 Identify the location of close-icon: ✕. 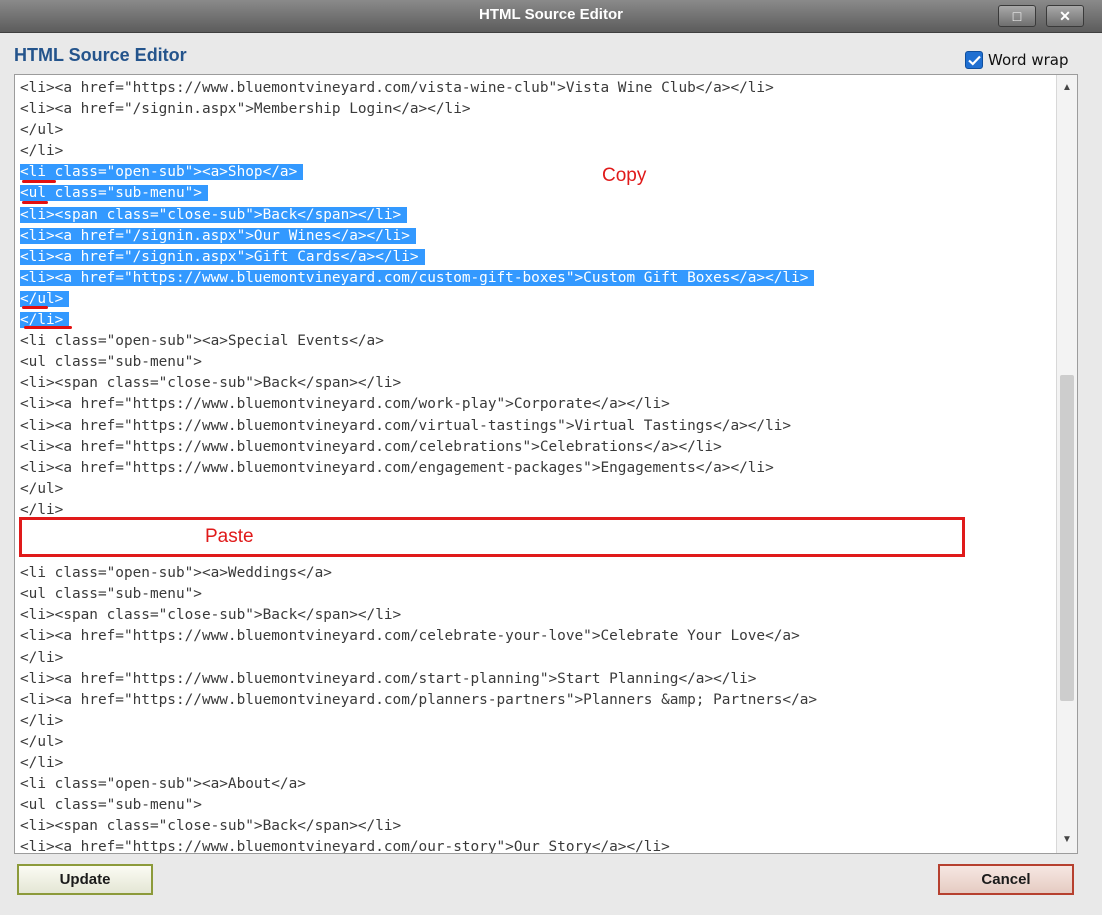
(1065, 16).